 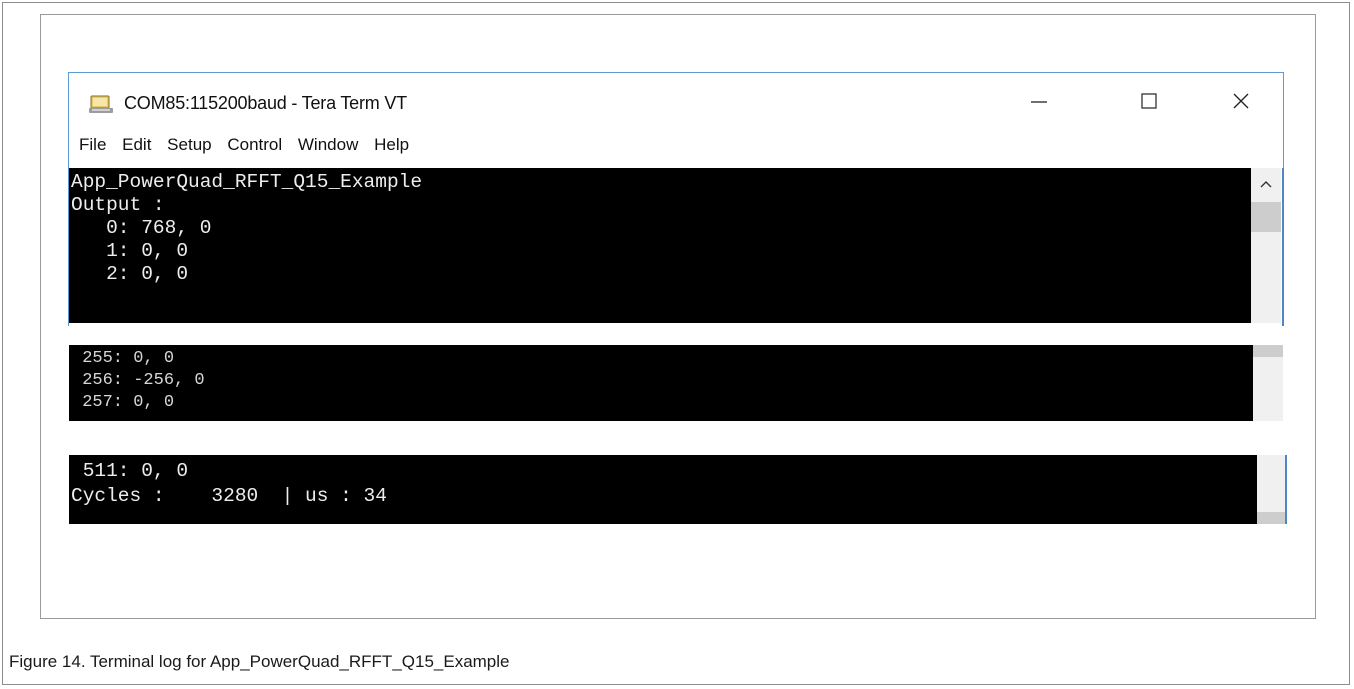 What do you see at coordinates (92, 144) in the screenshot?
I see `menu-file: File` at bounding box center [92, 144].